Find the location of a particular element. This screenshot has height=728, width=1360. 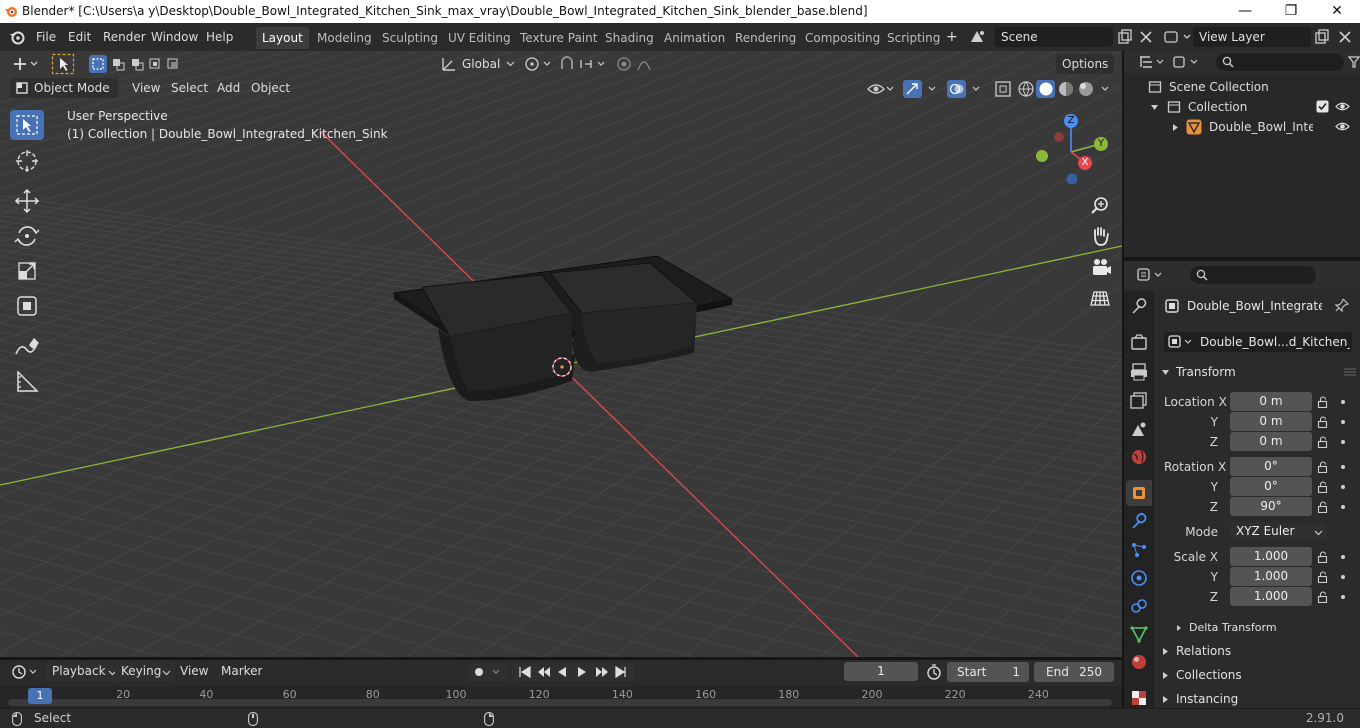

editor-type-icon is located at coordinates (25, 64).